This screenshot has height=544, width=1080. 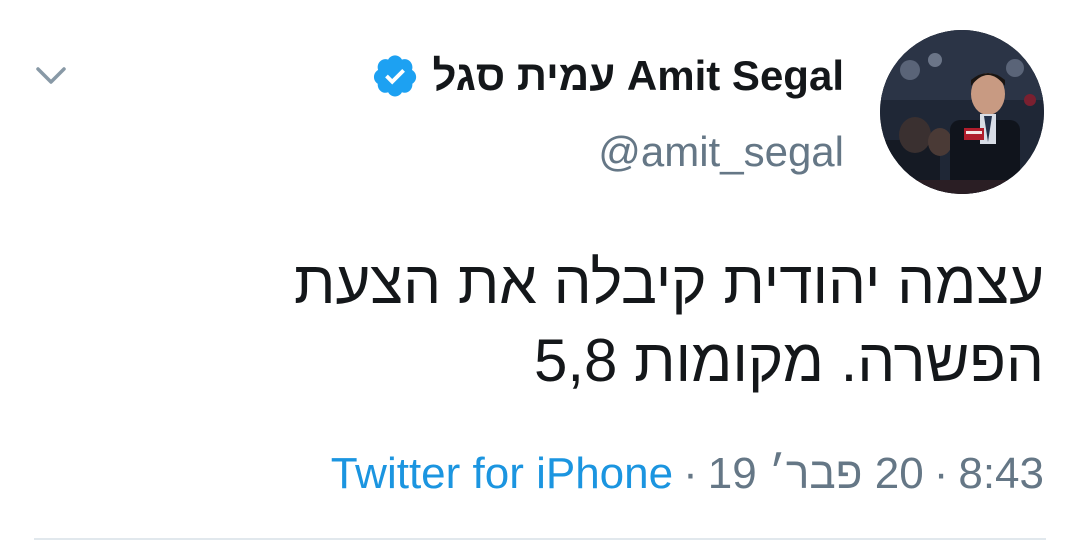 What do you see at coordinates (540, 539) in the screenshot?
I see `divider` at bounding box center [540, 539].